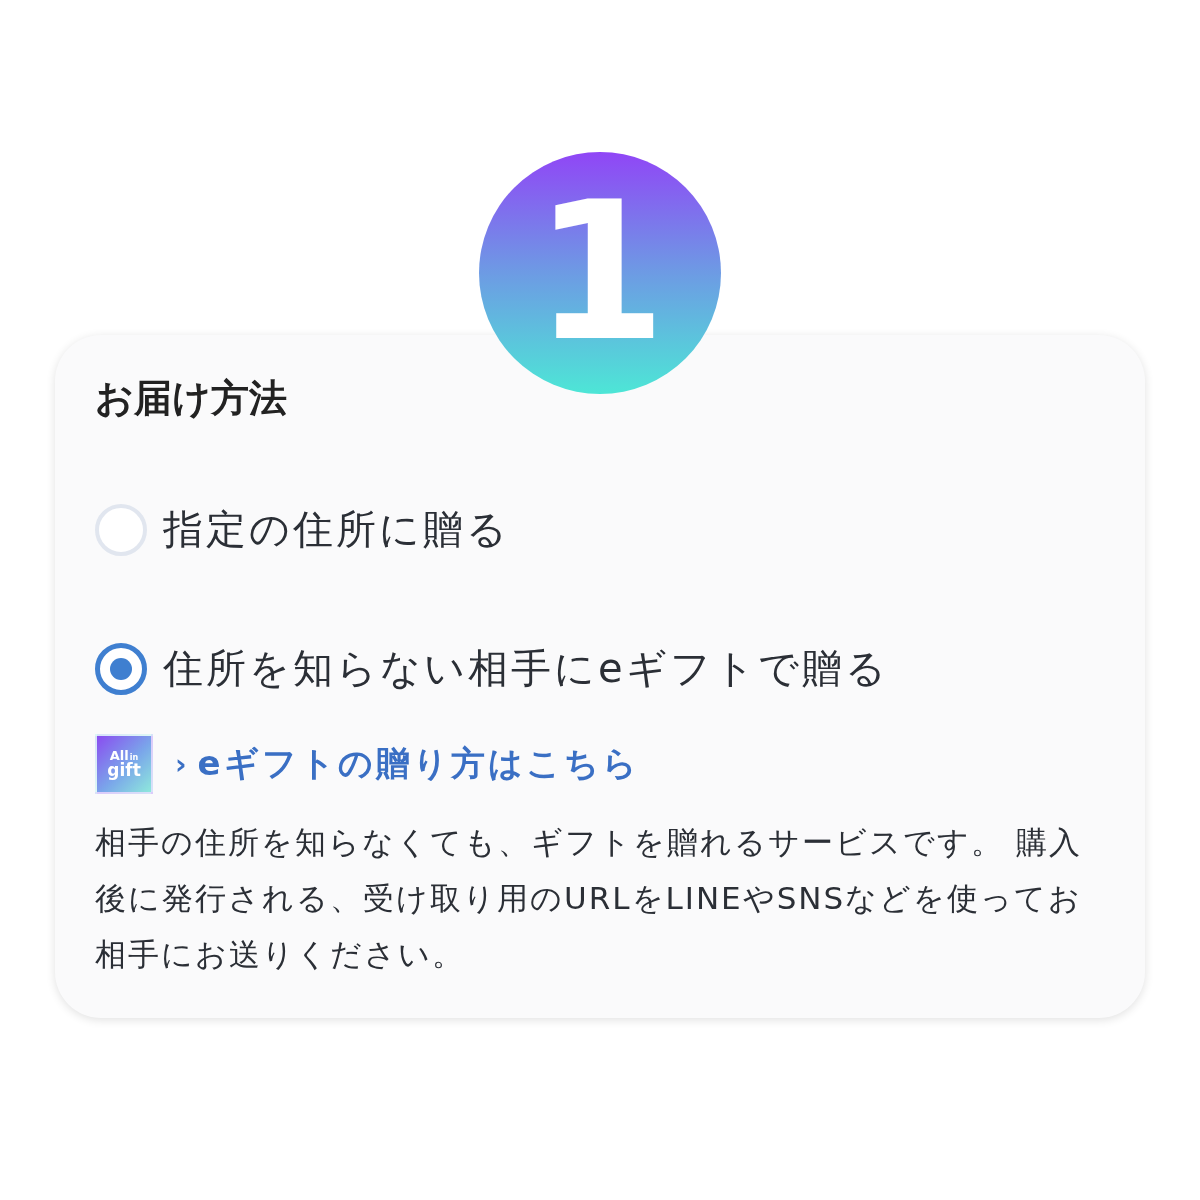 This screenshot has height=1200, width=1200. Describe the element at coordinates (191, 398) in the screenshot. I see `section-title: お届け方法` at that location.